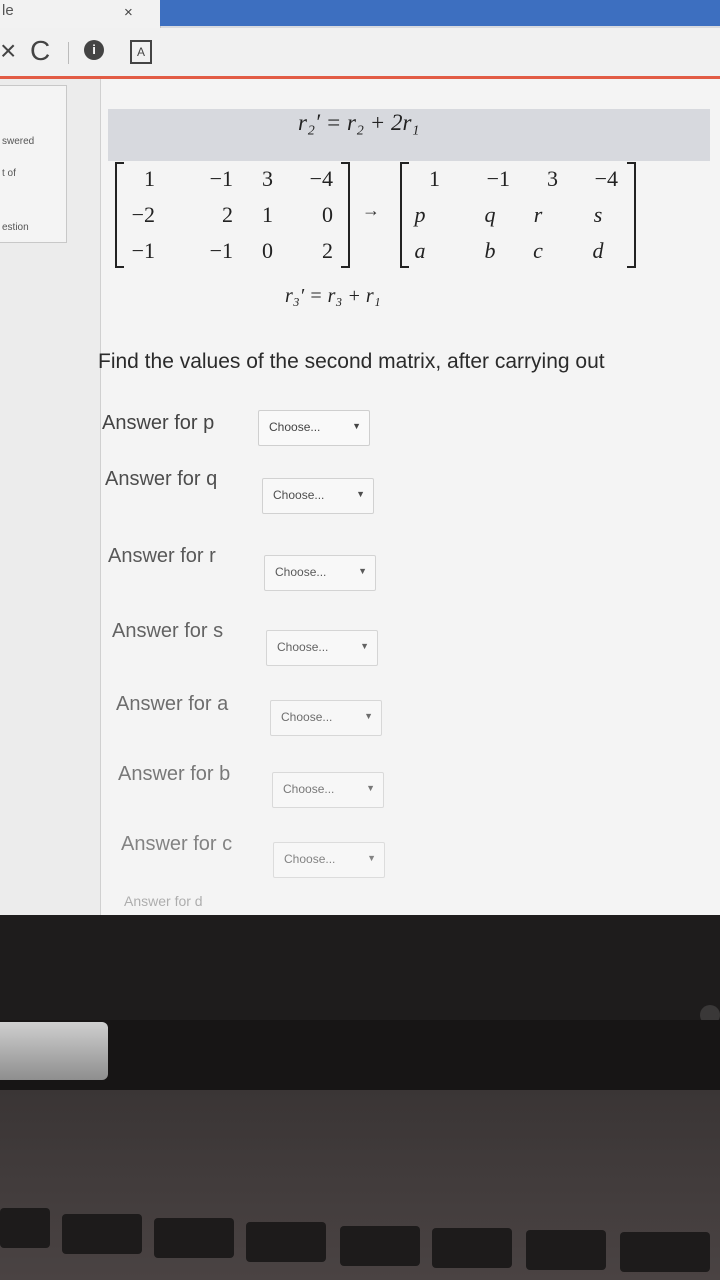 This screenshot has width=720, height=1280. Describe the element at coordinates (420, 214) in the screenshot. I see `matrix-cell: p` at that location.